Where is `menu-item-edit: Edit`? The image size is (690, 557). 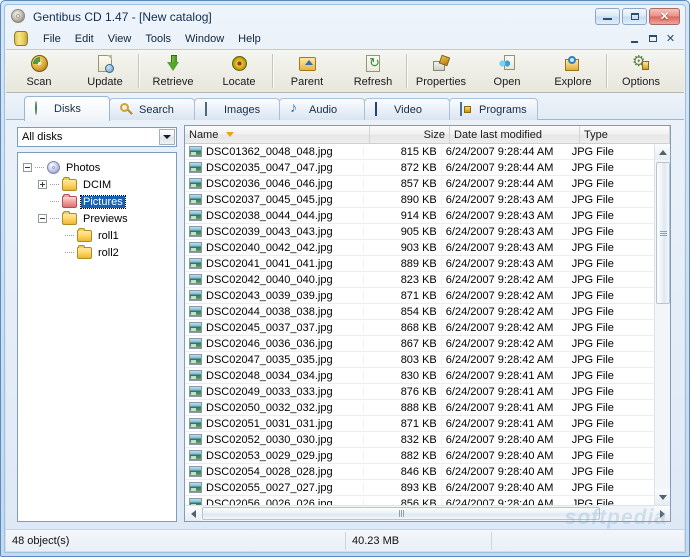 menu-item-edit: Edit is located at coordinates (84, 39).